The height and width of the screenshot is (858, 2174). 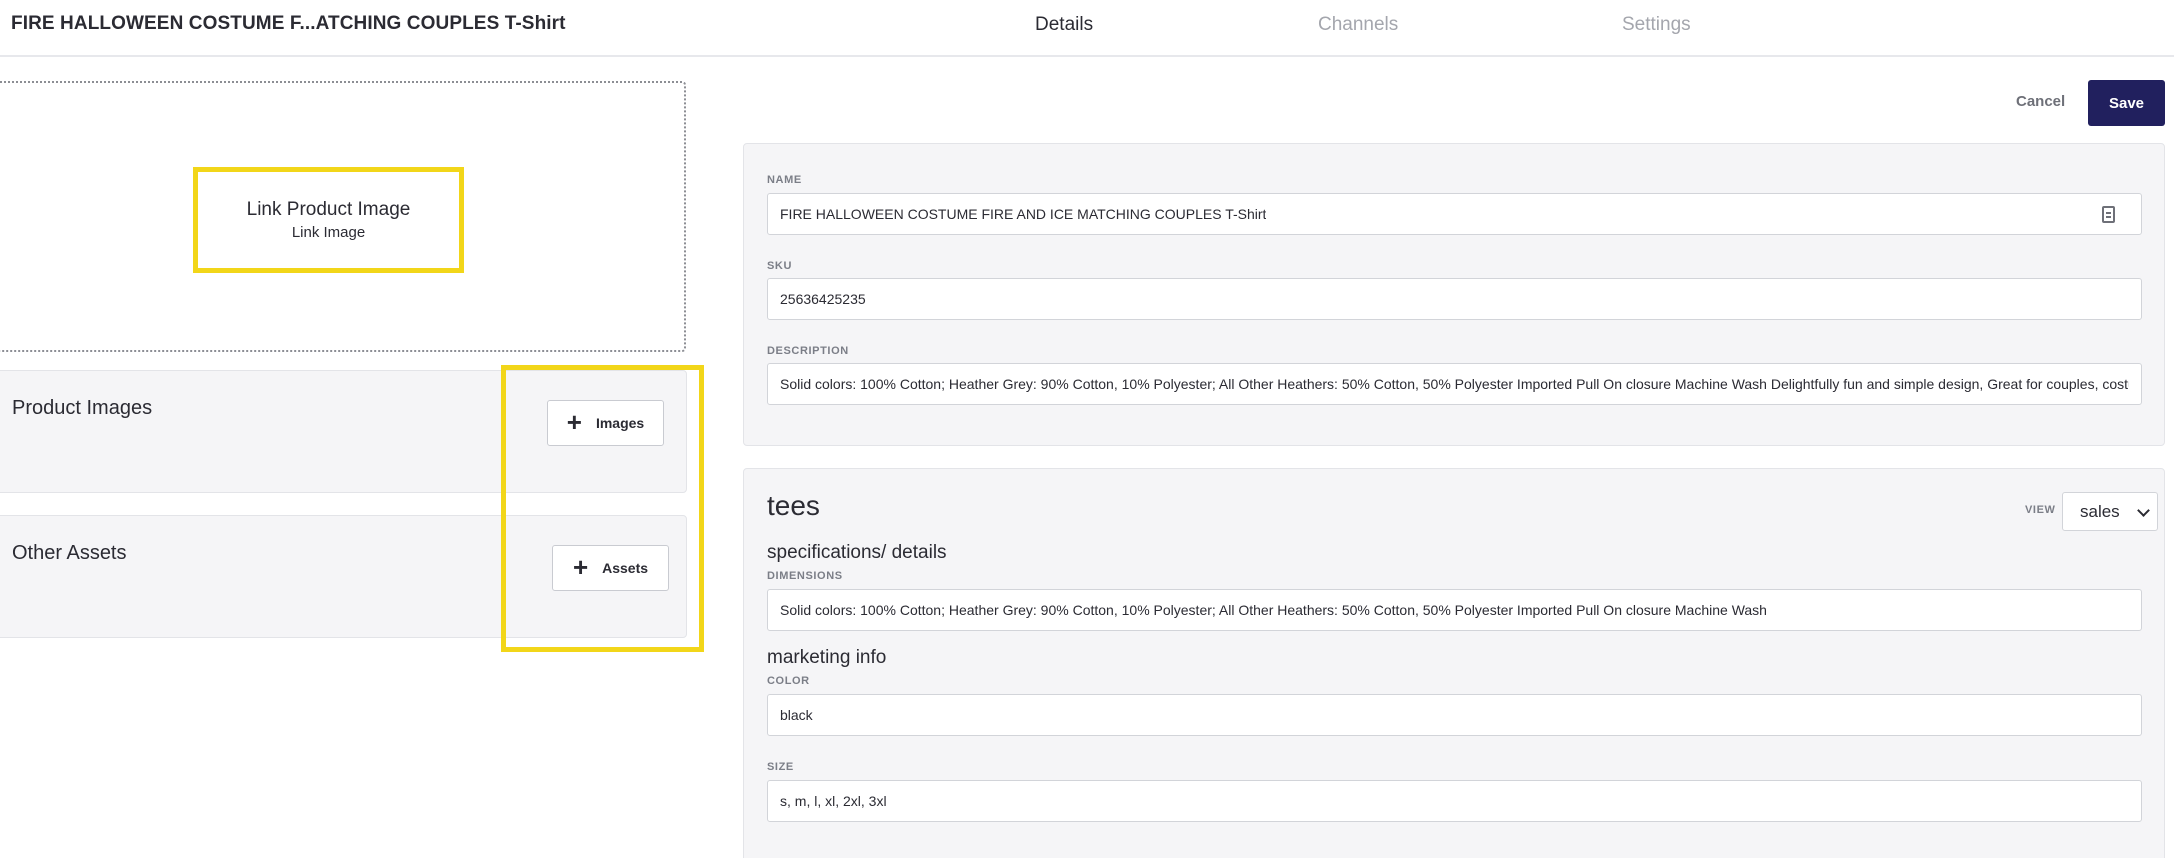 What do you see at coordinates (788, 681) in the screenshot?
I see `color-label: COLOR` at bounding box center [788, 681].